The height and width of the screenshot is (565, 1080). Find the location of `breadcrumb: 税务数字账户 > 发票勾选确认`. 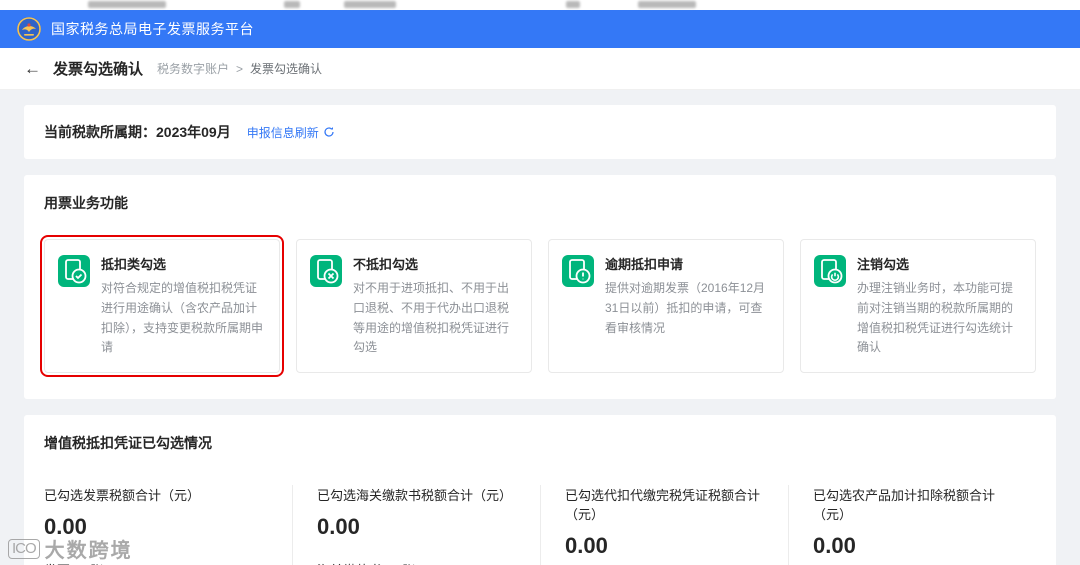

breadcrumb: 税务数字账户 > 发票勾选确认 is located at coordinates (239, 68).